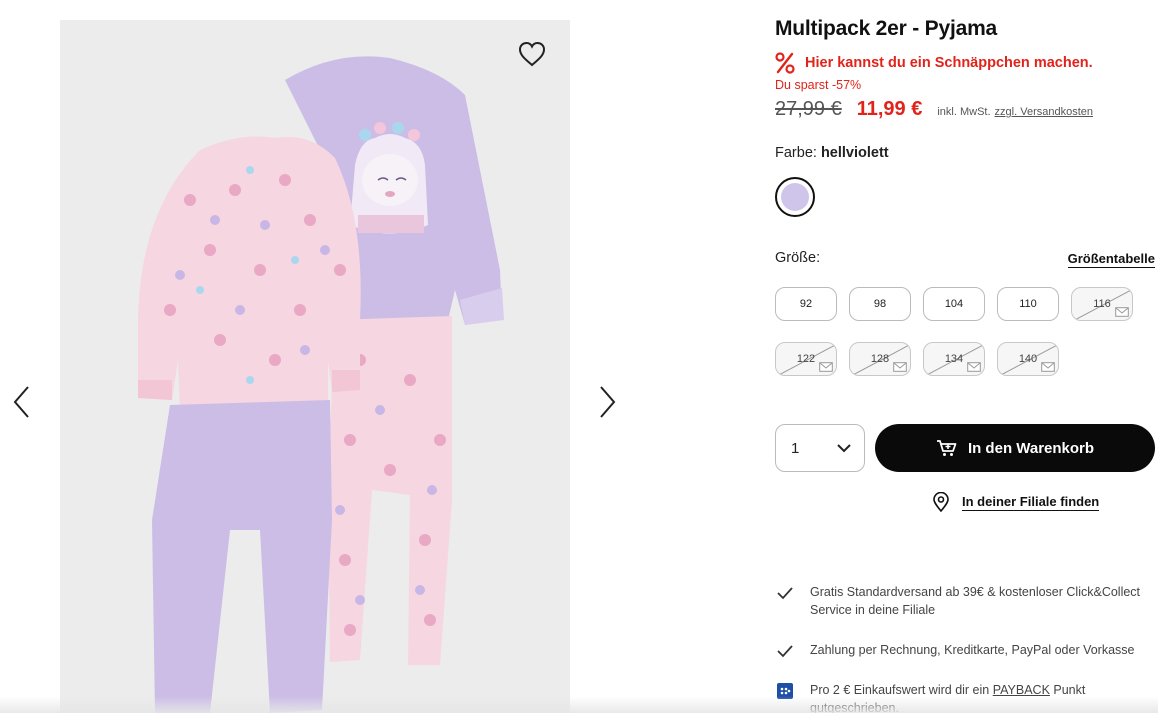 Image resolution: width=1158 pixels, height=713 pixels. I want to click on tax-note: inkl. MwSt., so click(964, 112).